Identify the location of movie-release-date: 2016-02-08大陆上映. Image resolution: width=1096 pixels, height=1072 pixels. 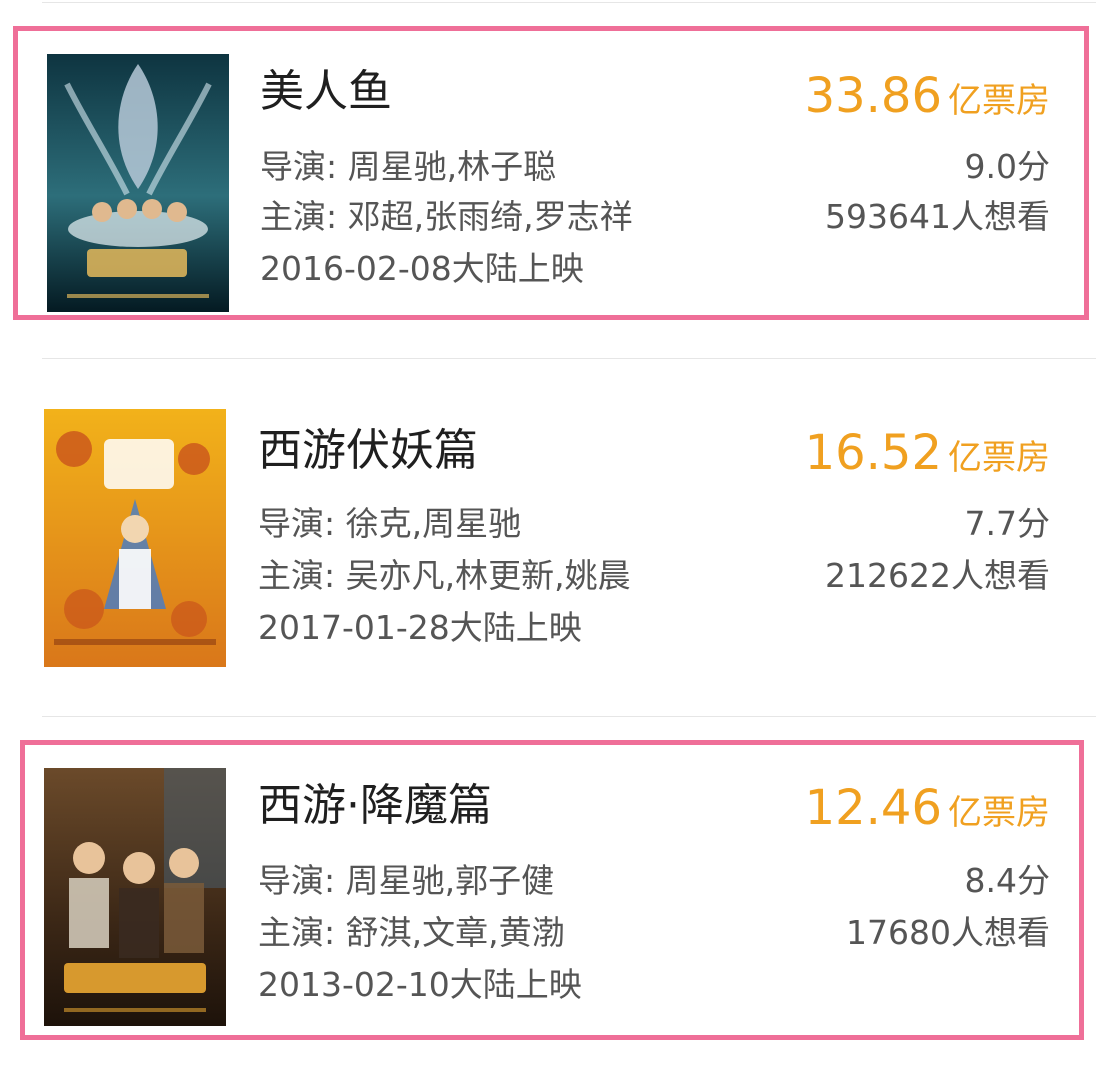
(422, 268).